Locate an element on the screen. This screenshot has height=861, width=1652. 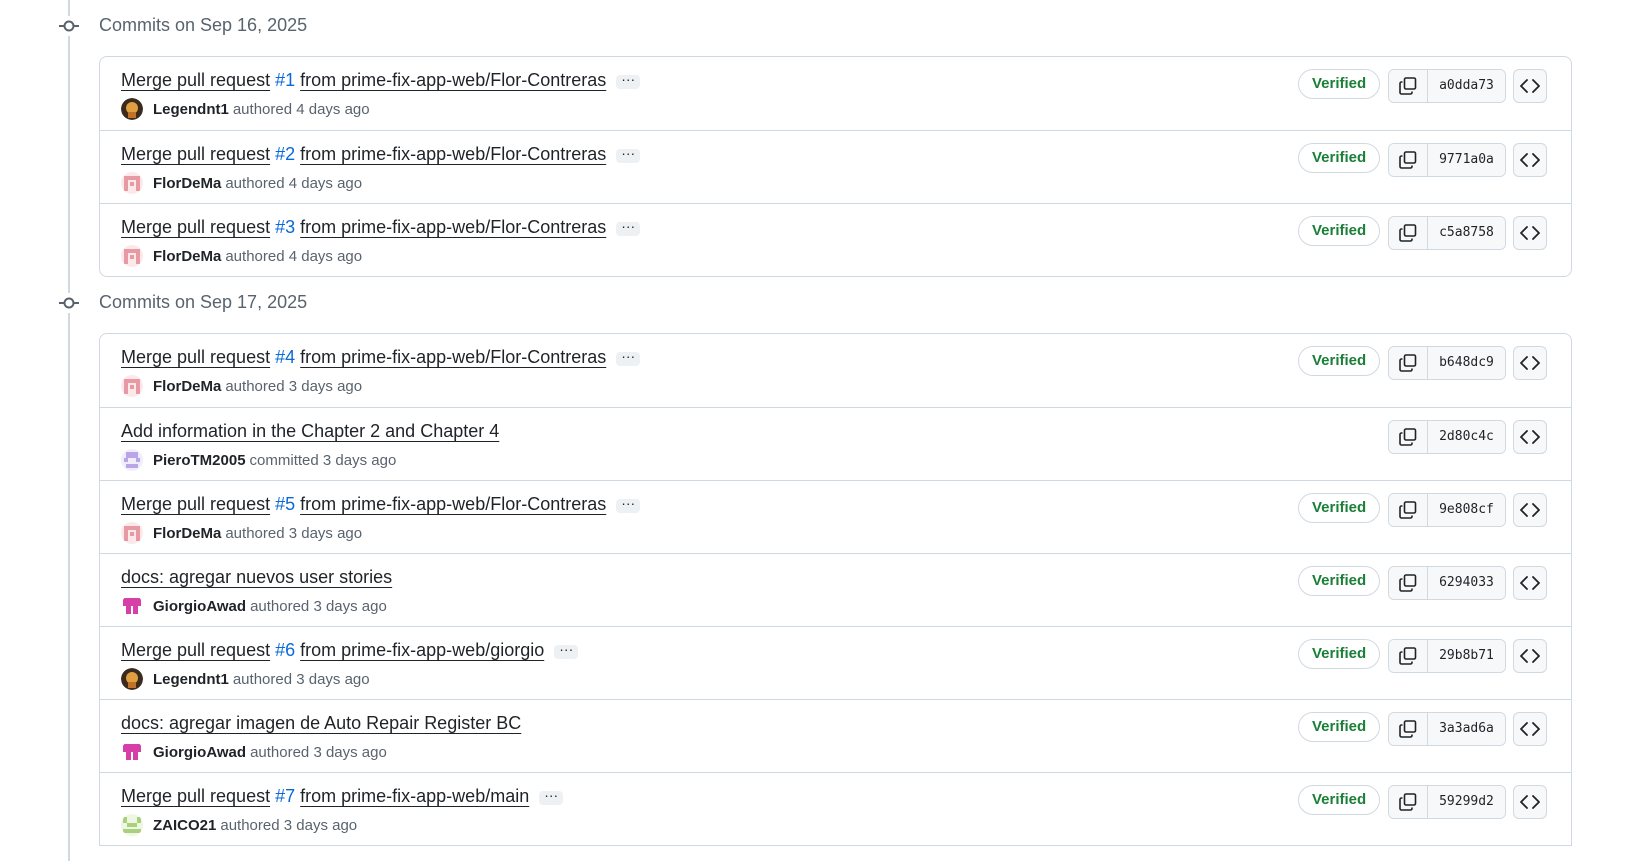
code-icon is located at coordinates (1530, 86).